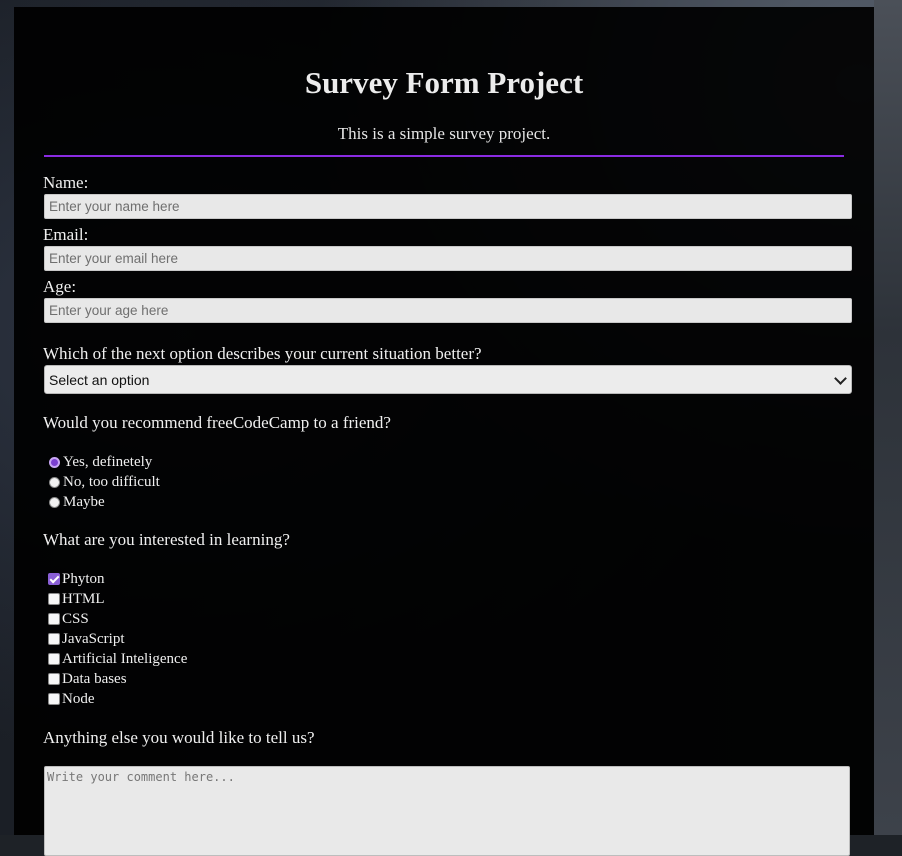 This screenshot has height=856, width=902. What do you see at coordinates (94, 678) in the screenshot?
I see `interest-option-label: Data bases` at bounding box center [94, 678].